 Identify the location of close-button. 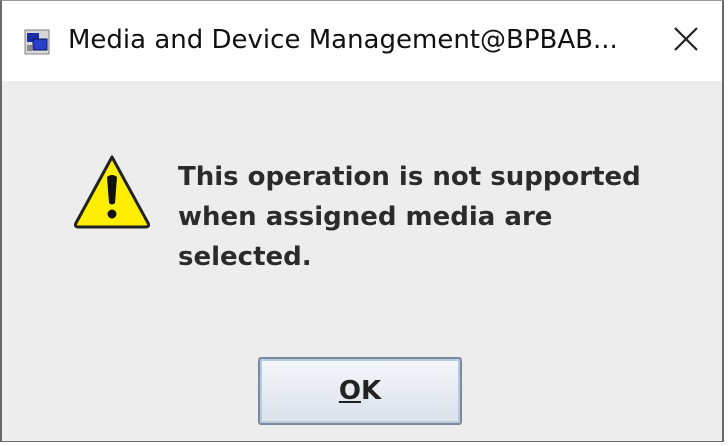
(686, 39).